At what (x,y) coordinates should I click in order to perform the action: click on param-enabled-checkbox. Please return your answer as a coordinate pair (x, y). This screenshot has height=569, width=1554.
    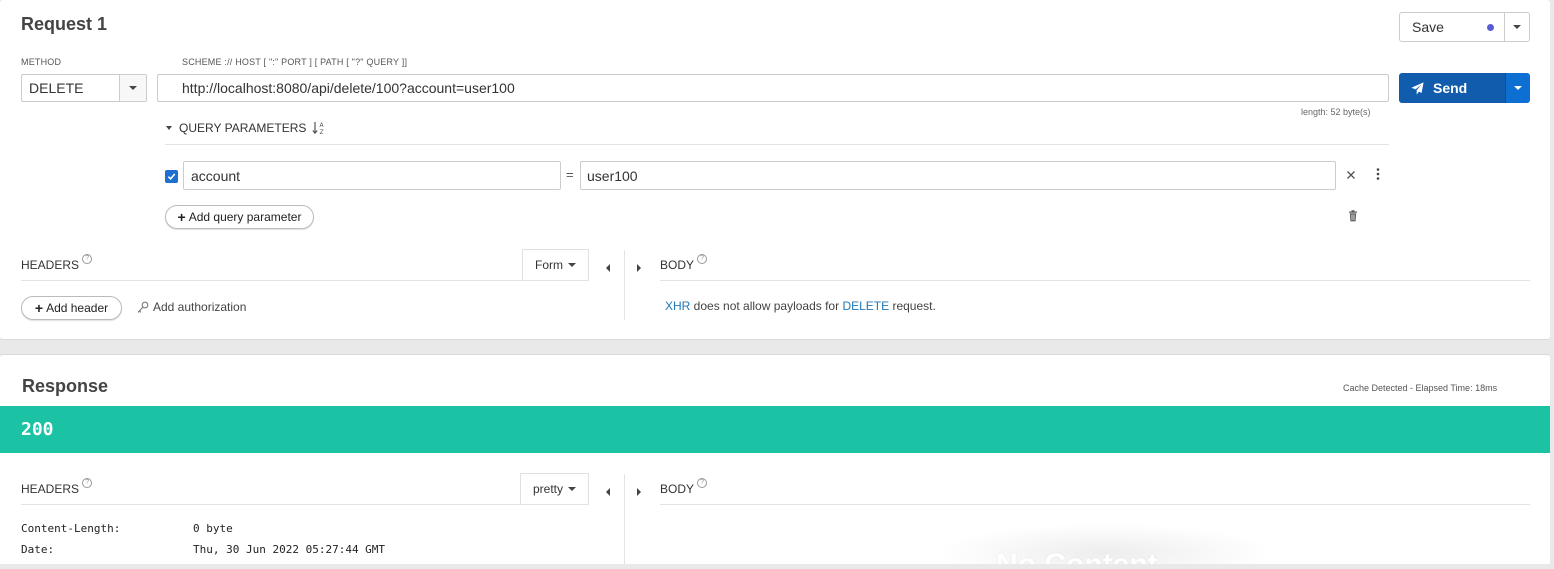
    Looking at the image, I should click on (171, 176).